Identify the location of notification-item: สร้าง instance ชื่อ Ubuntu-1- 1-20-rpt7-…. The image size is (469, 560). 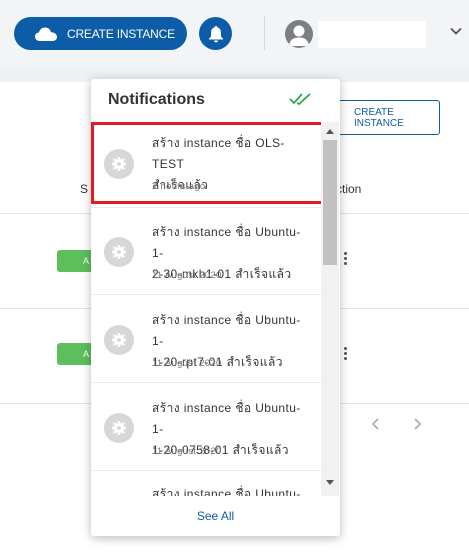
(206, 339).